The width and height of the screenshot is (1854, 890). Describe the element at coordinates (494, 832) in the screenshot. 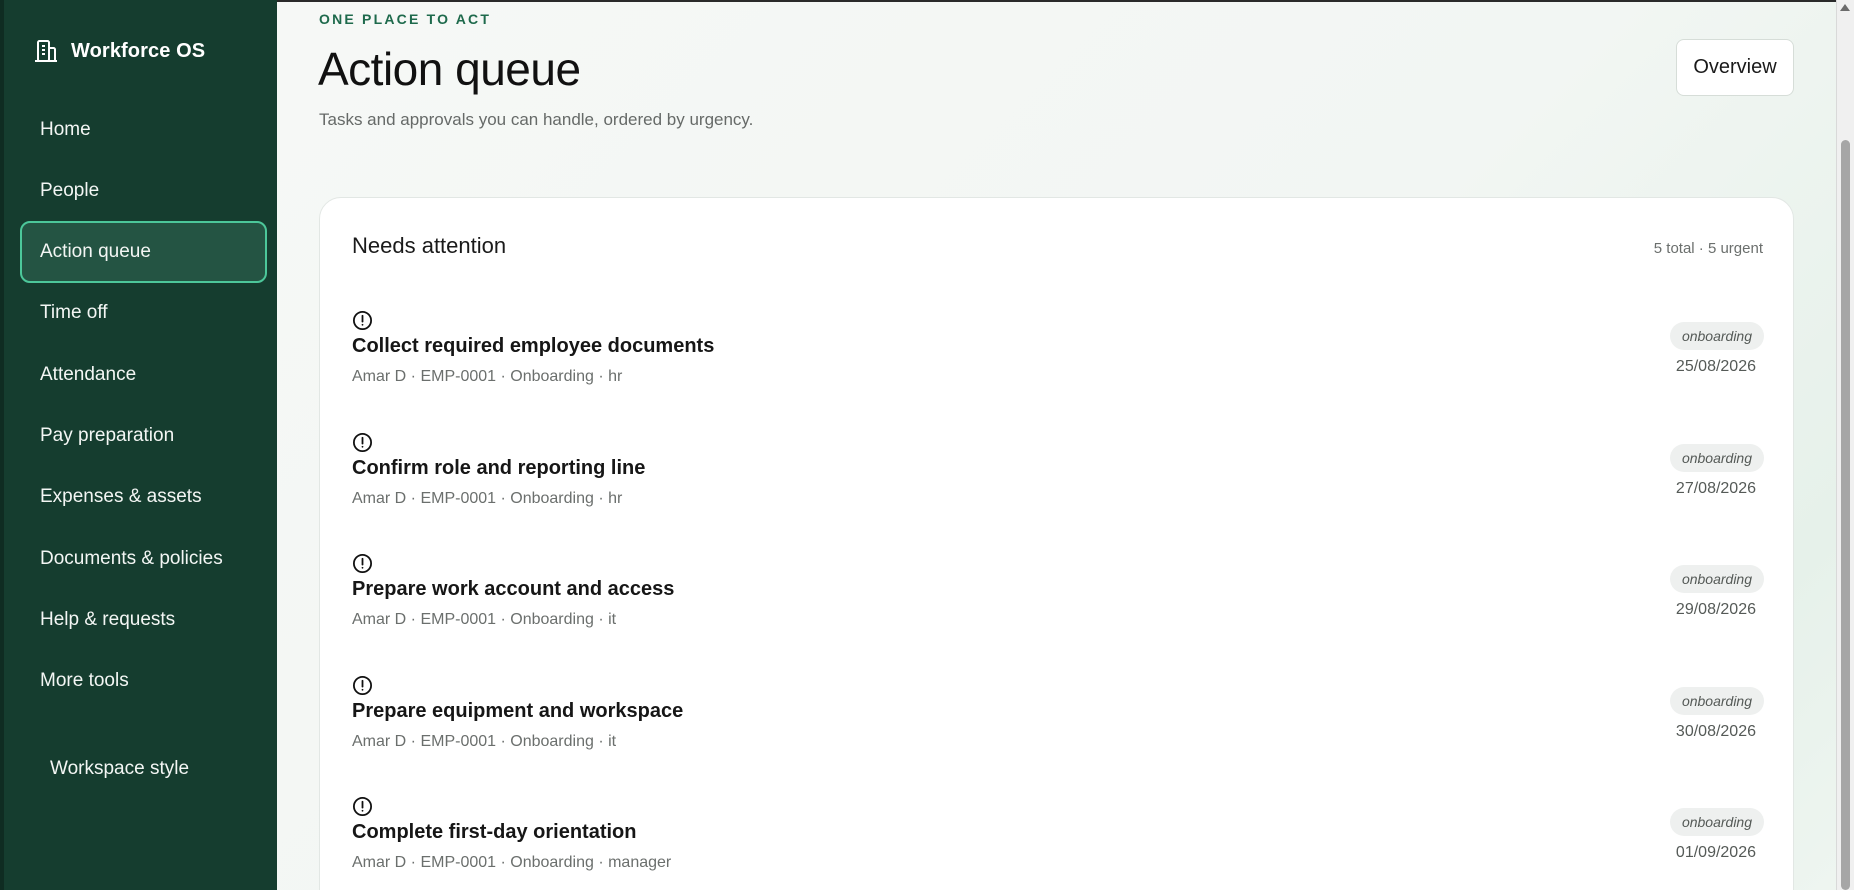

I see `task-title: Complete first-day orientation` at that location.